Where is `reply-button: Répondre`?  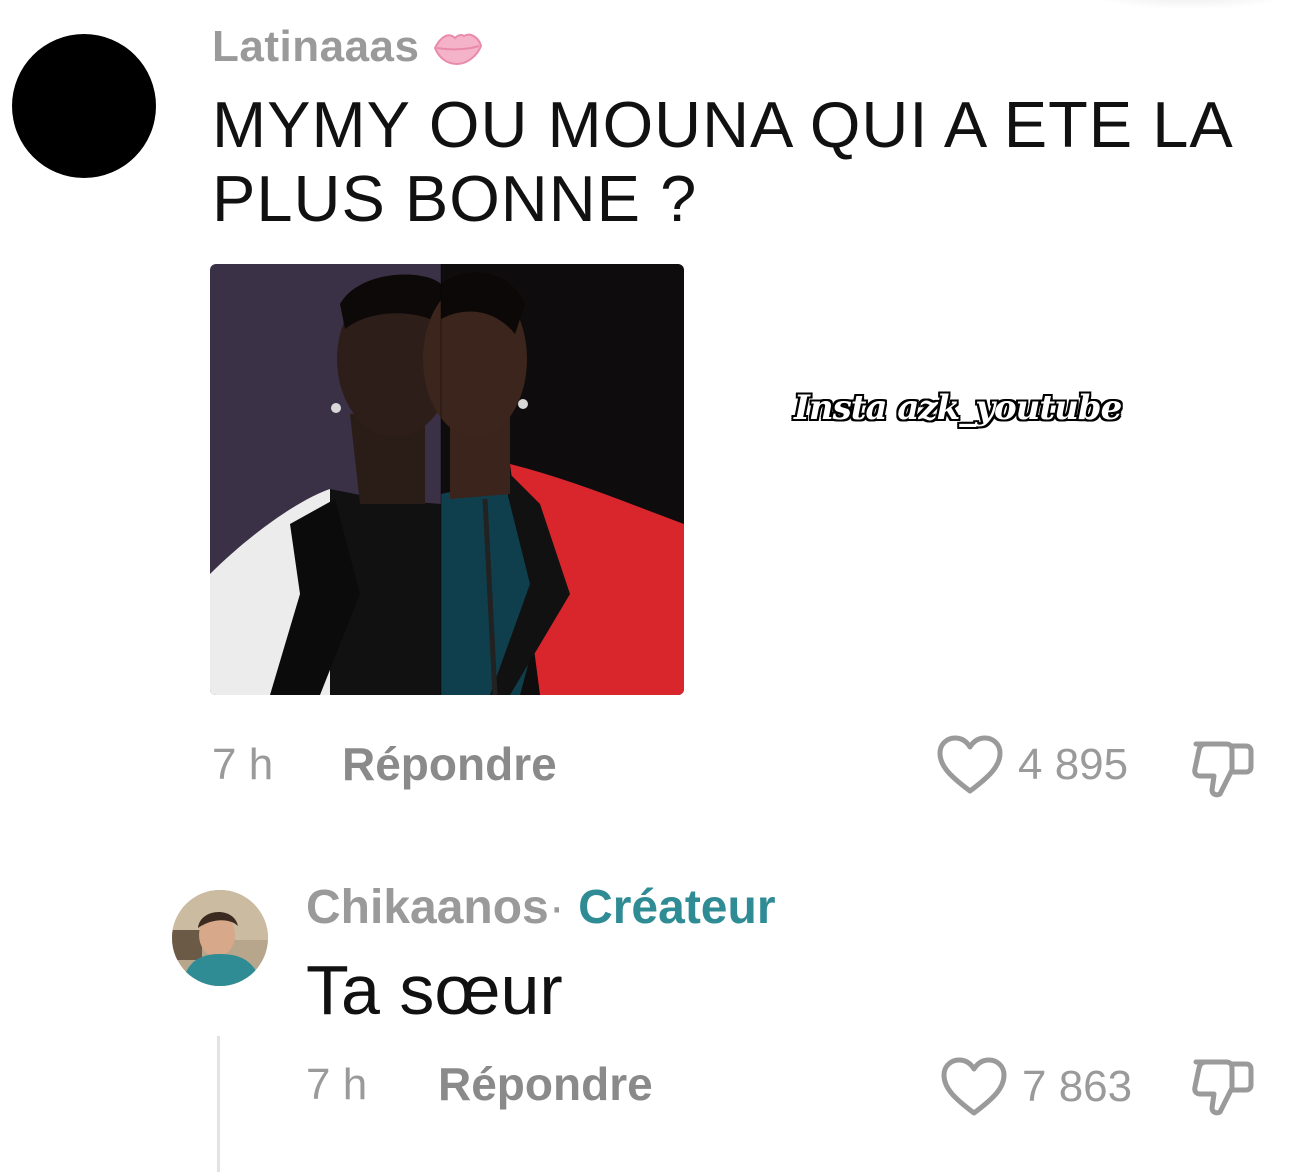
reply-button: Répondre is located at coordinates (449, 764).